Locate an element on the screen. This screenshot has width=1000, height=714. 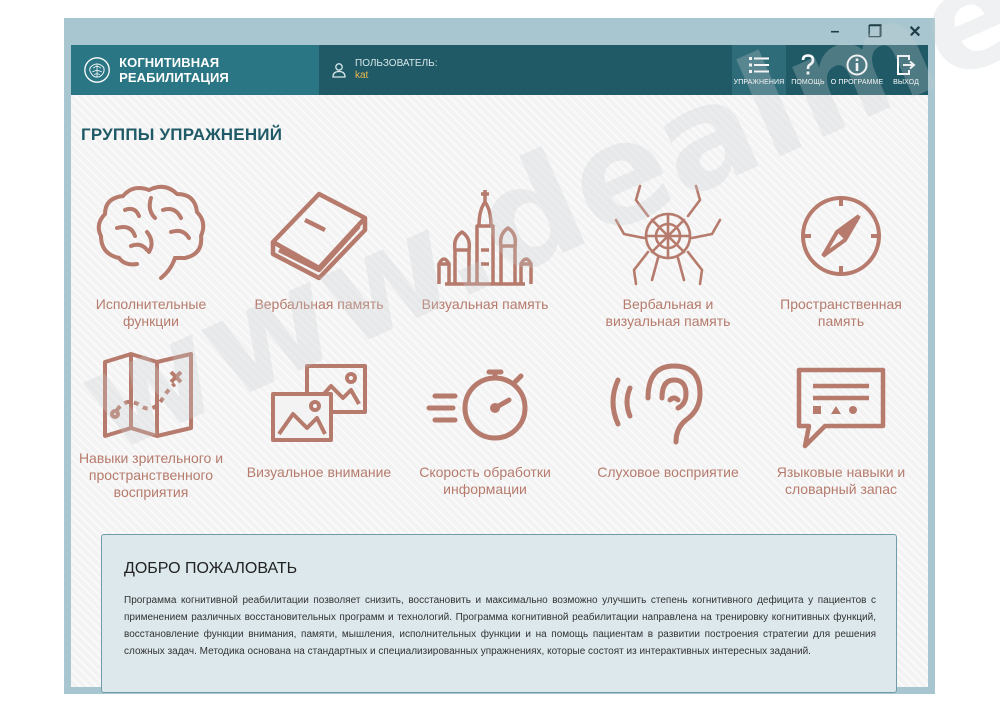
toolbar-help-button: ПОМОЩЬ is located at coordinates (808, 70).